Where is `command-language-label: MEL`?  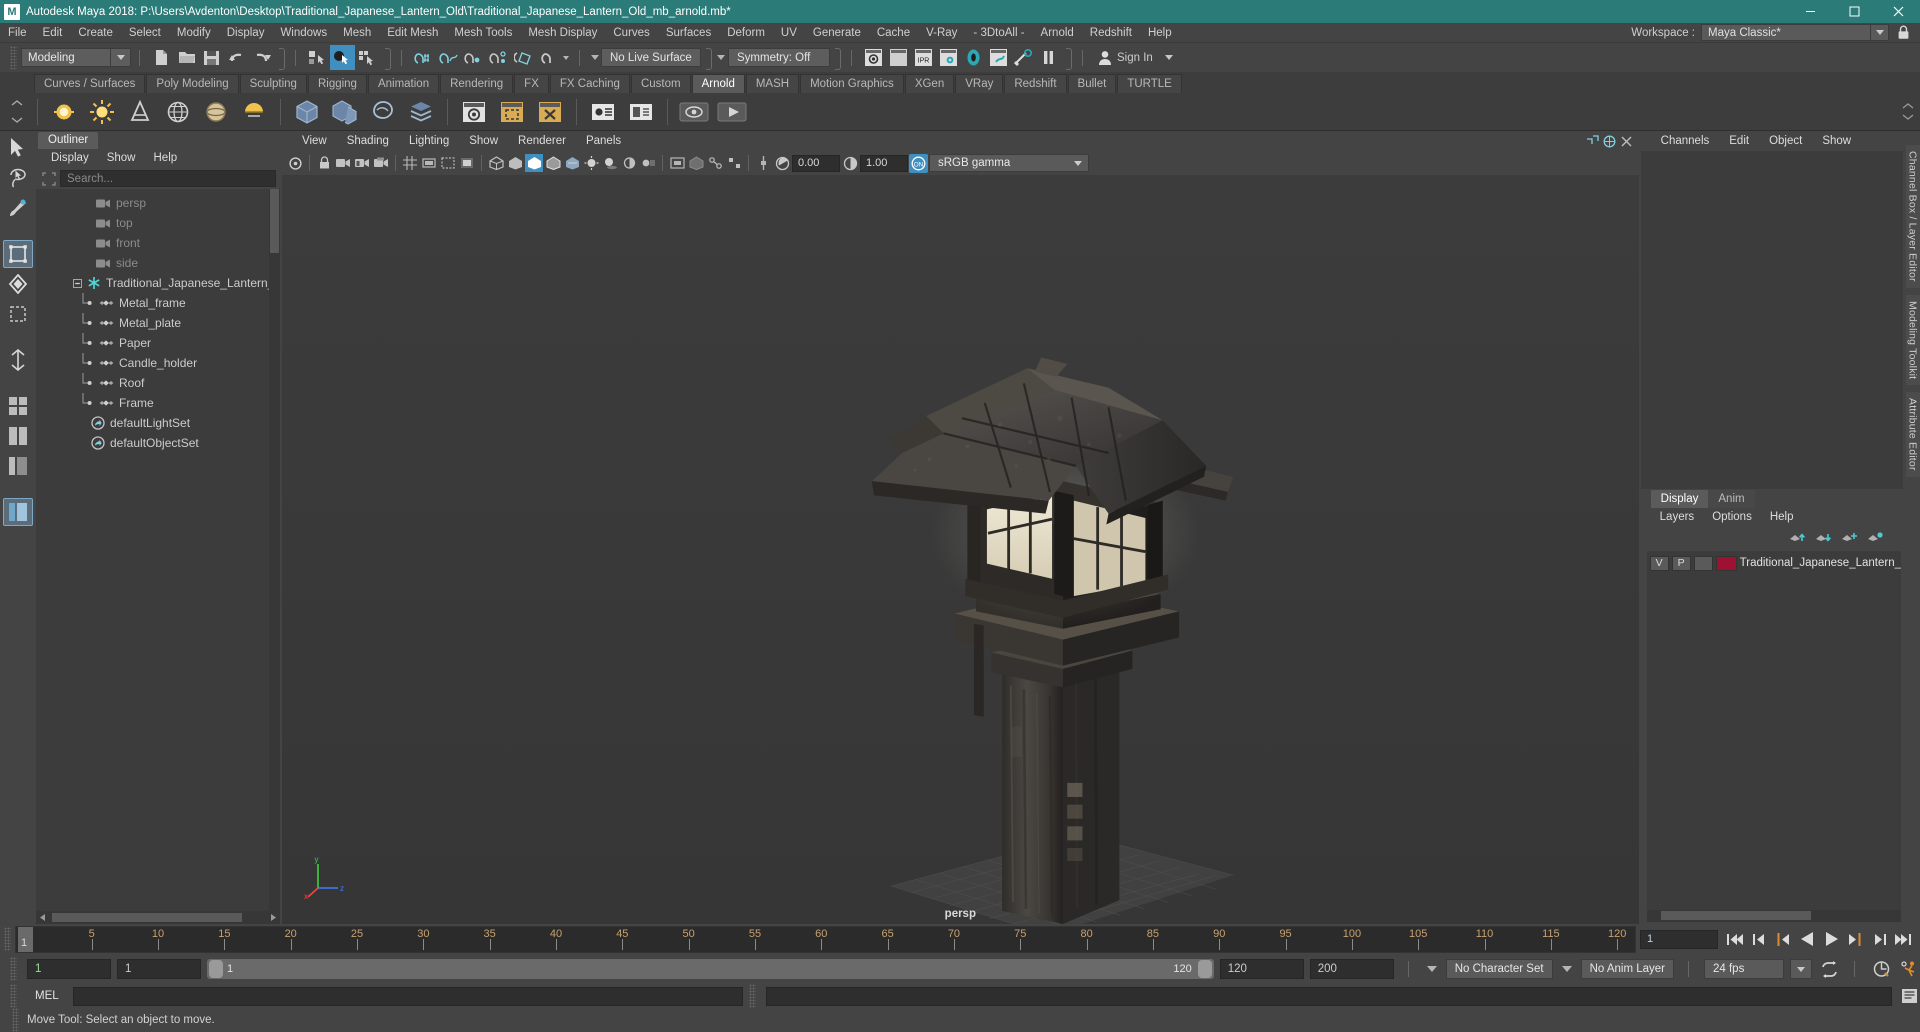 command-language-label: MEL is located at coordinates (47, 996).